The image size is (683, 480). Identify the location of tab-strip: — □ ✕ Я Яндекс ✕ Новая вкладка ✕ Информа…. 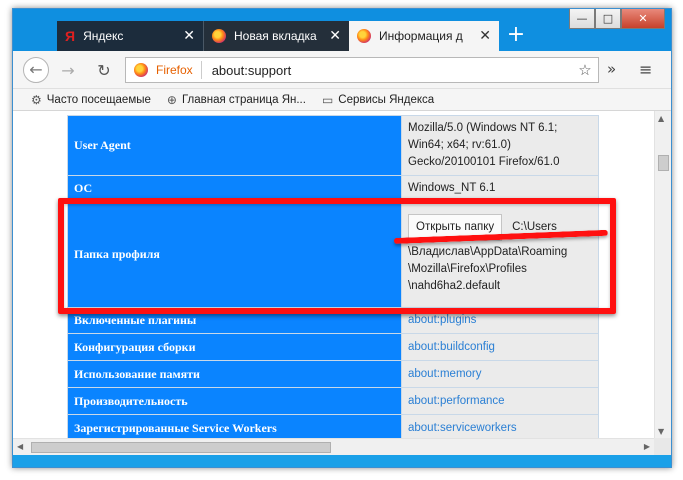
(342, 30).